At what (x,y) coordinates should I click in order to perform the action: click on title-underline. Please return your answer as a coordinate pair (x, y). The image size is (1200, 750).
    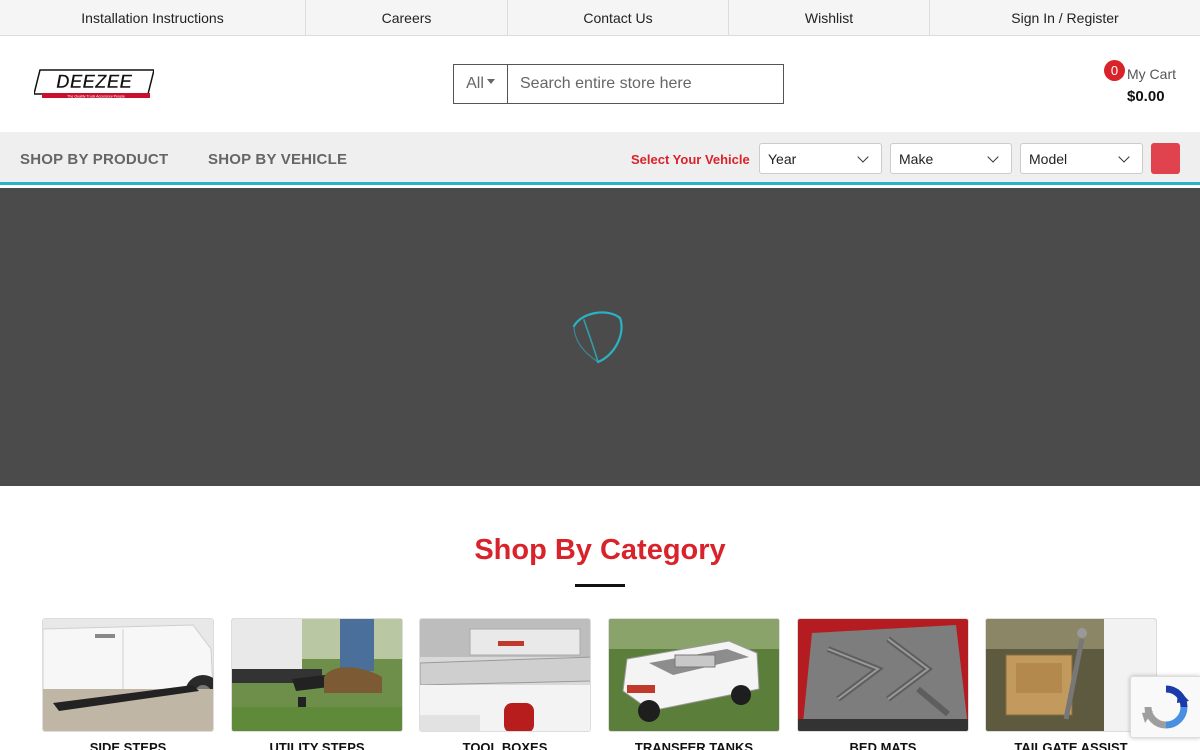
    Looking at the image, I should click on (600, 585).